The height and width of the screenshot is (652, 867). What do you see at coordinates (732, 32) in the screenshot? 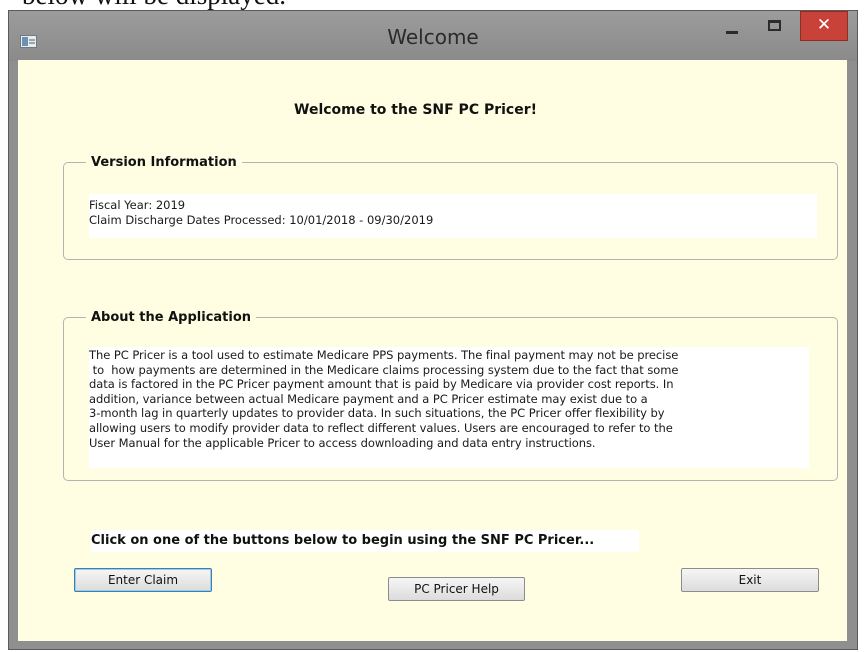
I see `minimize-icon` at bounding box center [732, 32].